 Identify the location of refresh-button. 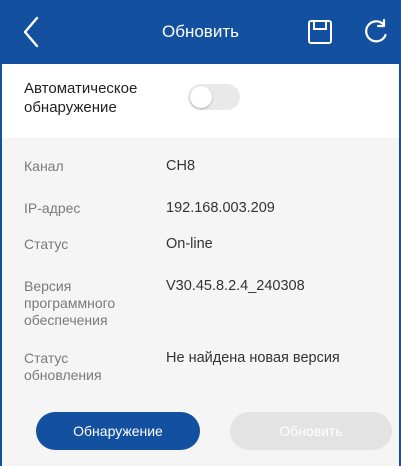
(376, 32).